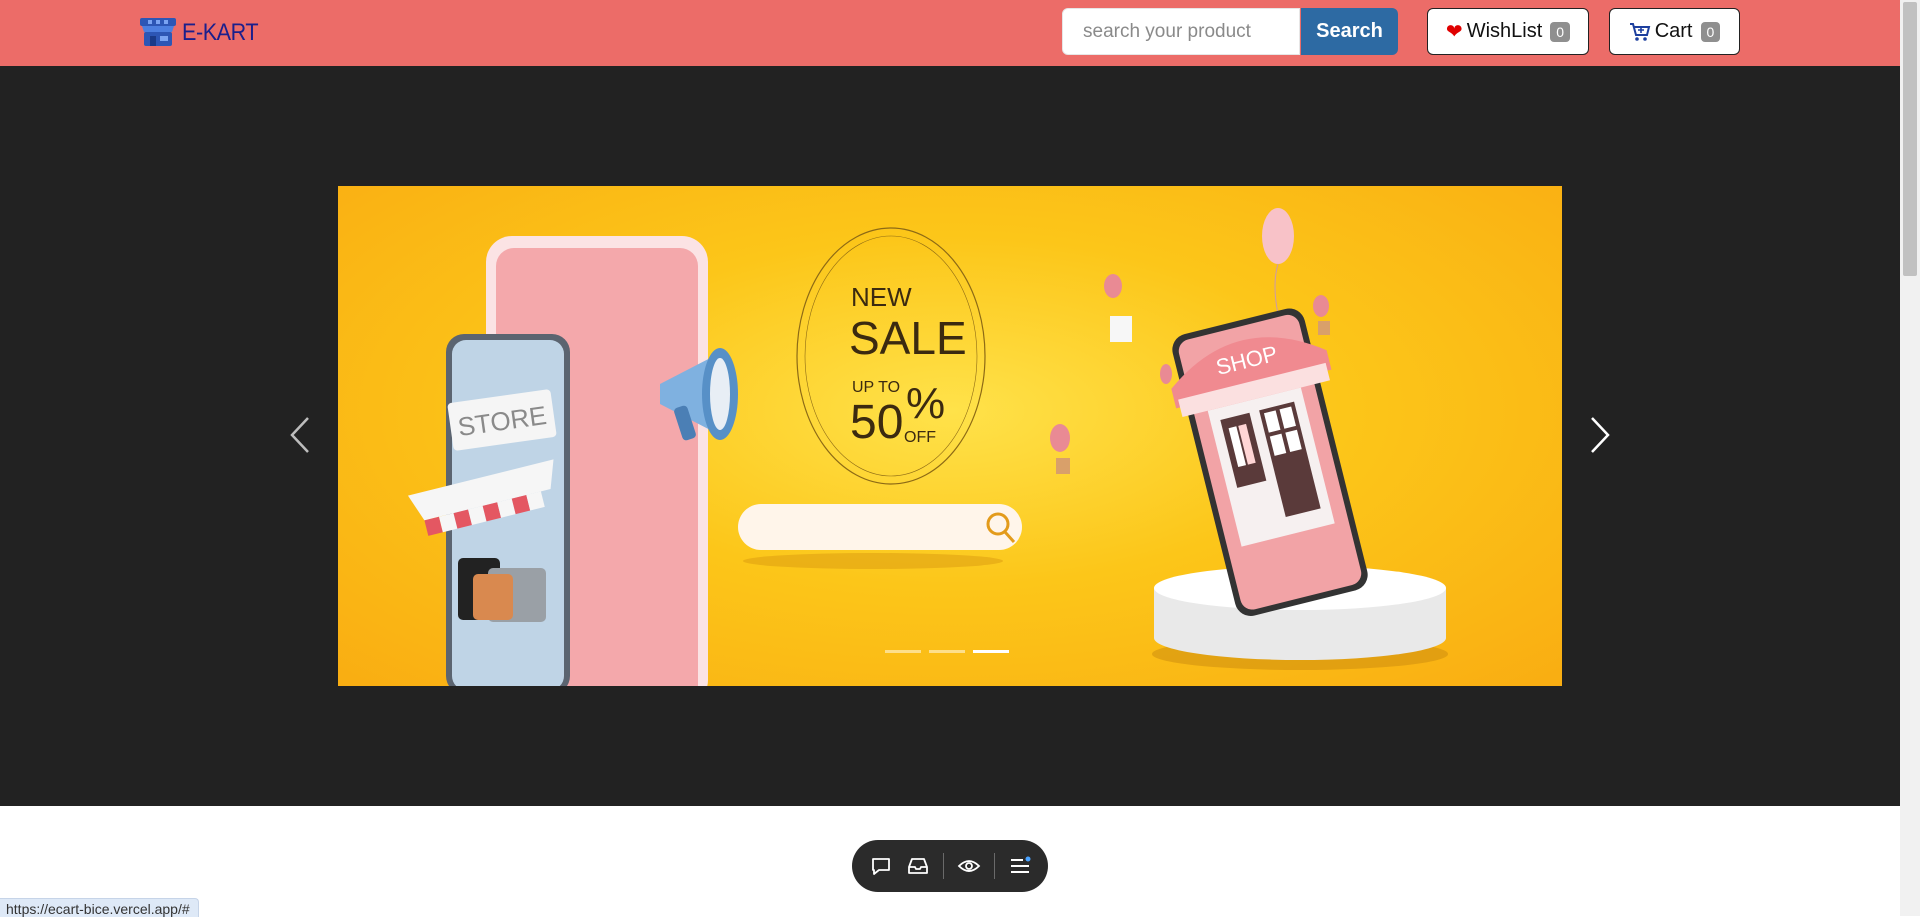  What do you see at coordinates (950, 33) in the screenshot?
I see `navbar: E-KART Search ❤ WishList 0 Cart 0` at bounding box center [950, 33].